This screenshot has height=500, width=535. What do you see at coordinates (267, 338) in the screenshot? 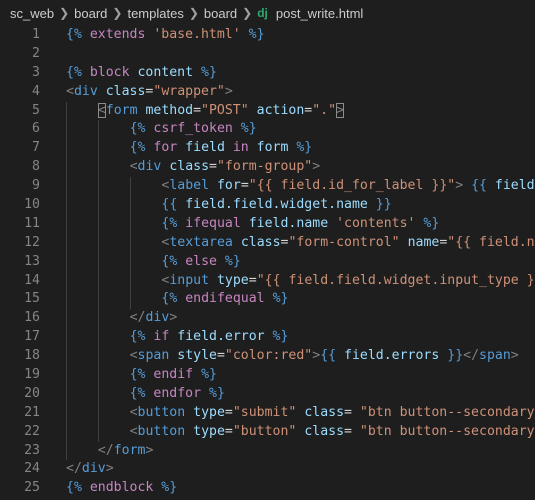
I see `code-line: 17 {% if field.error %}` at bounding box center [267, 338].